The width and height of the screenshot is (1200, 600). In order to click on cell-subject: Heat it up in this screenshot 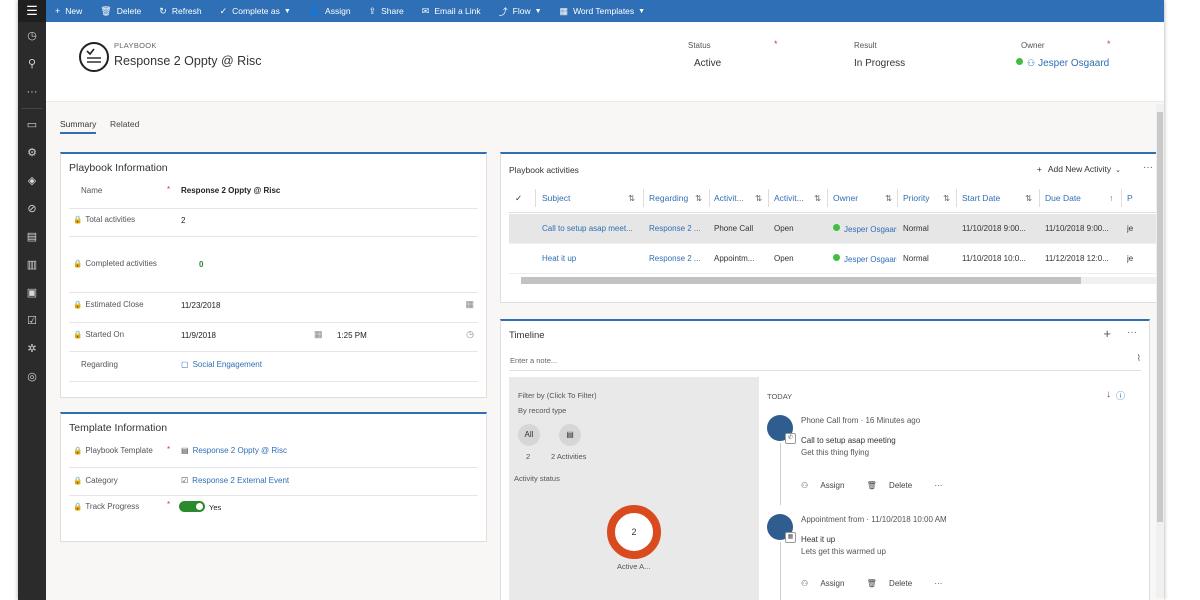, I will do `click(591, 258)`.